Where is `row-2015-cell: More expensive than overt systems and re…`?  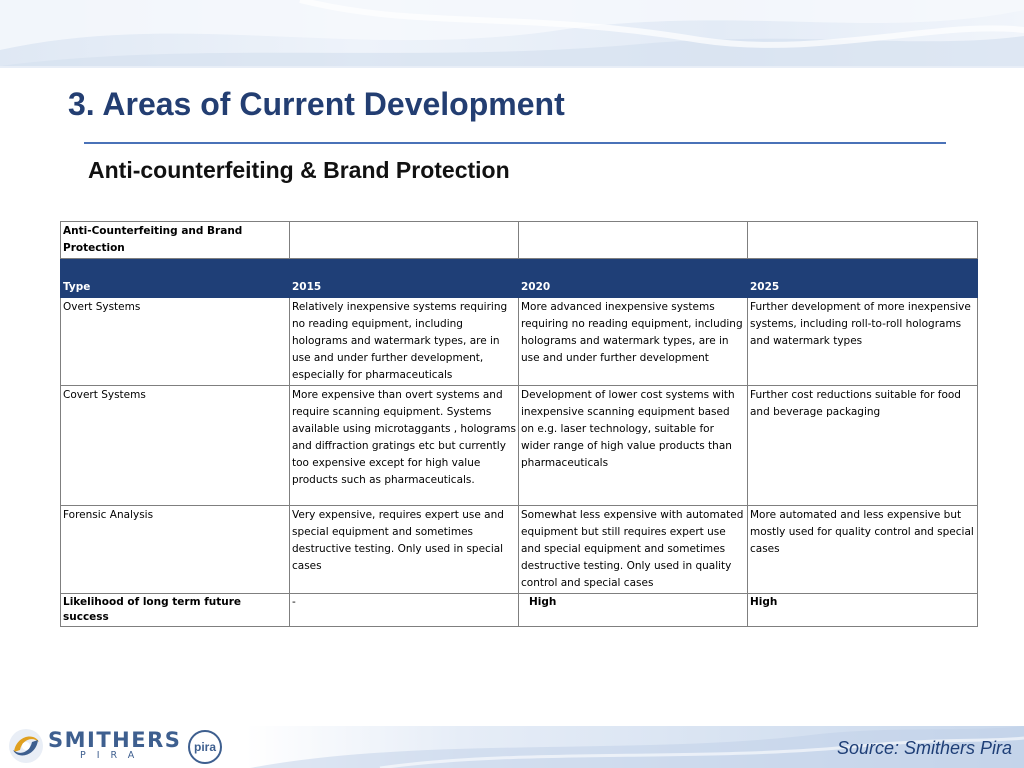 row-2015-cell: More expensive than overt systems and re… is located at coordinates (404, 445).